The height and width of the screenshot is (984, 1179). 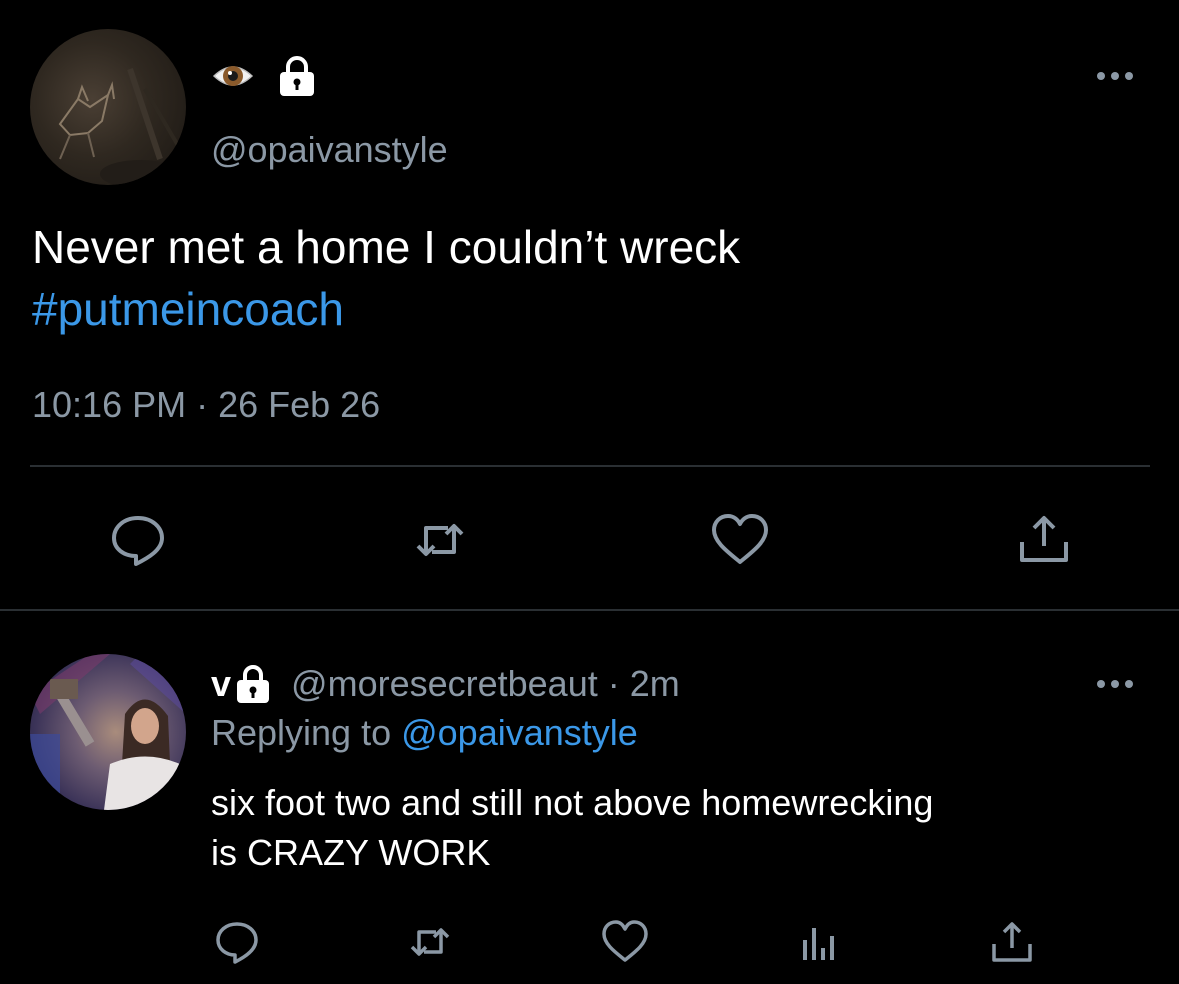 I want to click on replying-to-line: Replying to @opaivanstyle, so click(x=424, y=733).